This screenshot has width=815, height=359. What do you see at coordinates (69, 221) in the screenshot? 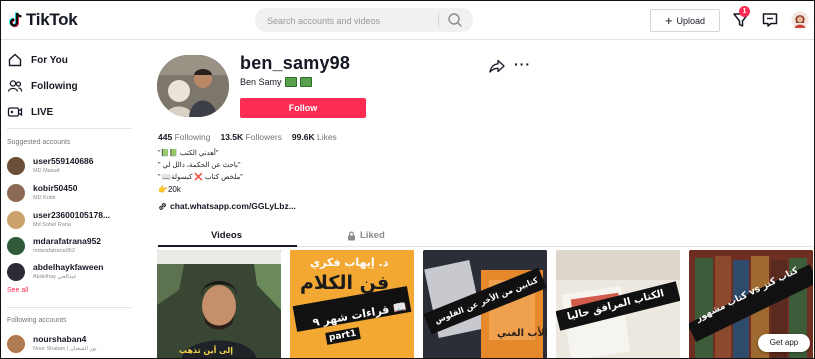
I see `suggested-account: user23600105178... Md Sohel Rana` at bounding box center [69, 221].